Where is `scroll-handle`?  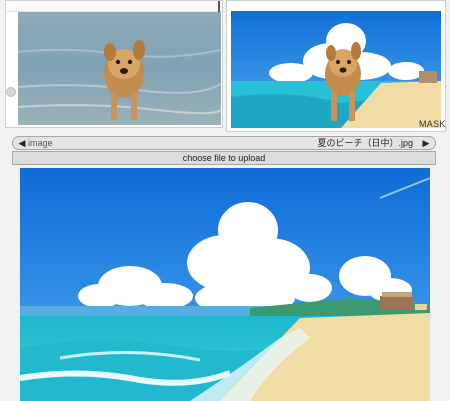 scroll-handle is located at coordinates (11, 92).